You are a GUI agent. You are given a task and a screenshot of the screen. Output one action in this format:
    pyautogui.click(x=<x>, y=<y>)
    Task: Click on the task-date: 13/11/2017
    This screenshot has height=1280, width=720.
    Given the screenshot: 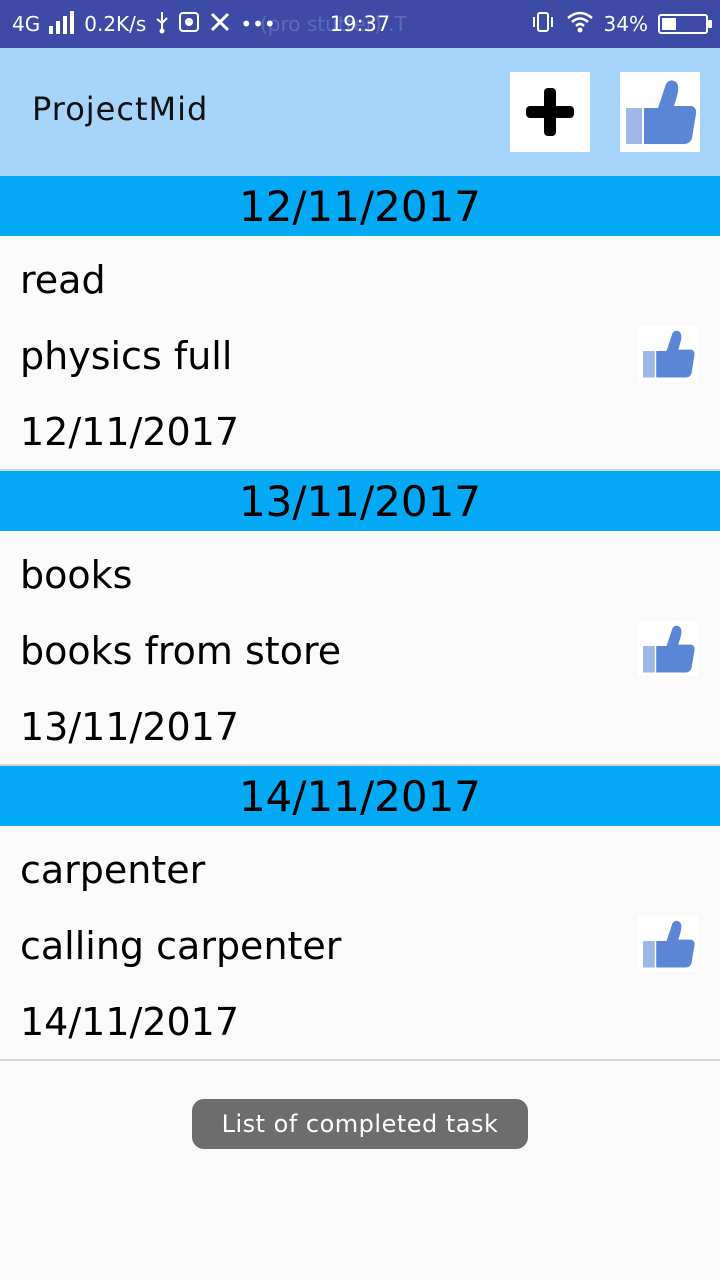 What is the action you would take?
    pyautogui.click(x=130, y=727)
    